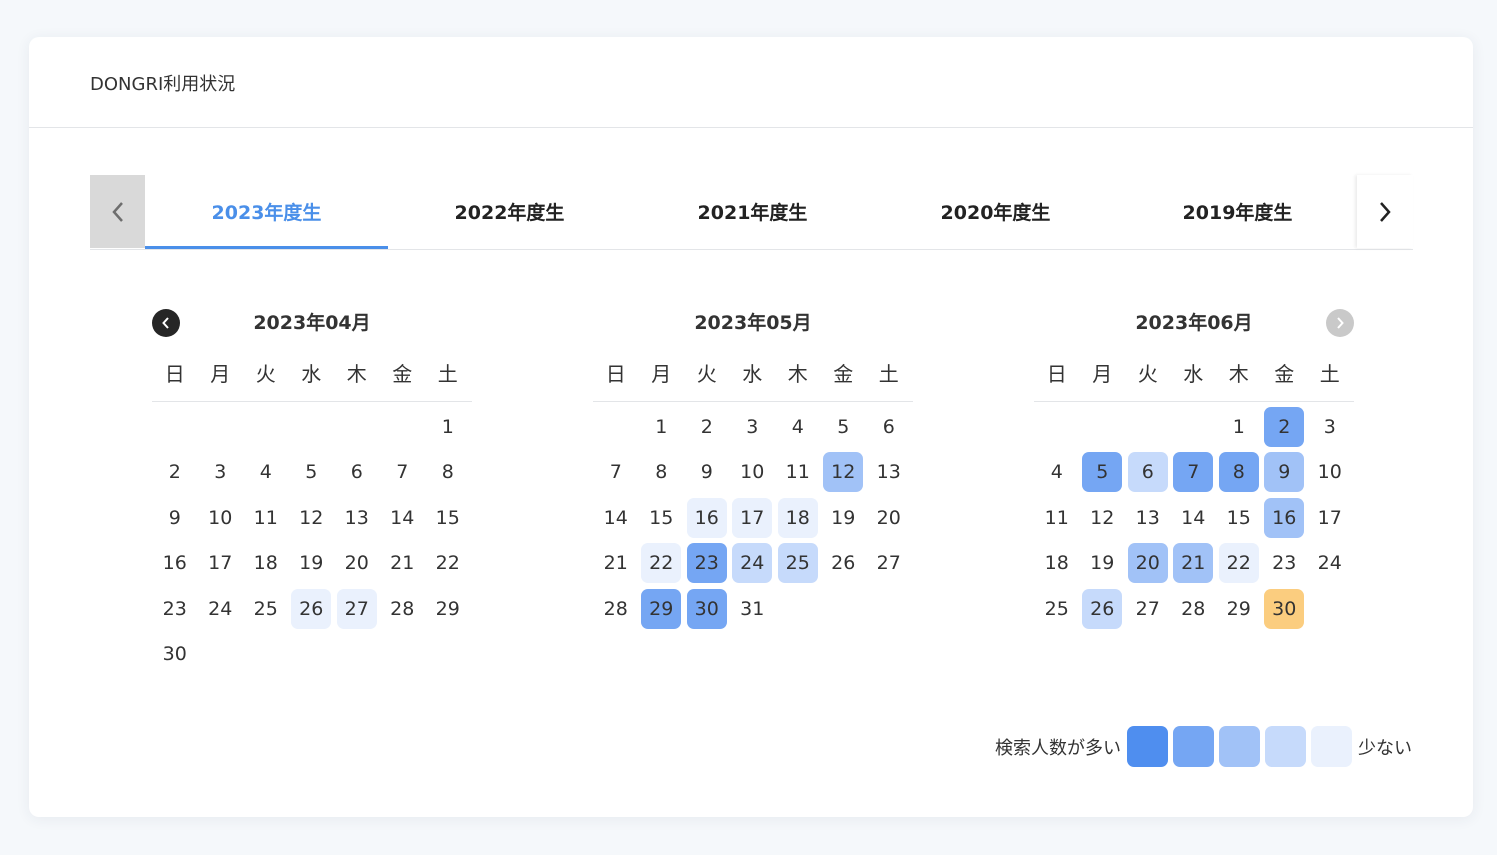 The height and width of the screenshot is (855, 1497). Describe the element at coordinates (752, 211) in the screenshot. I see `tab-2021: 2021年度生` at that location.